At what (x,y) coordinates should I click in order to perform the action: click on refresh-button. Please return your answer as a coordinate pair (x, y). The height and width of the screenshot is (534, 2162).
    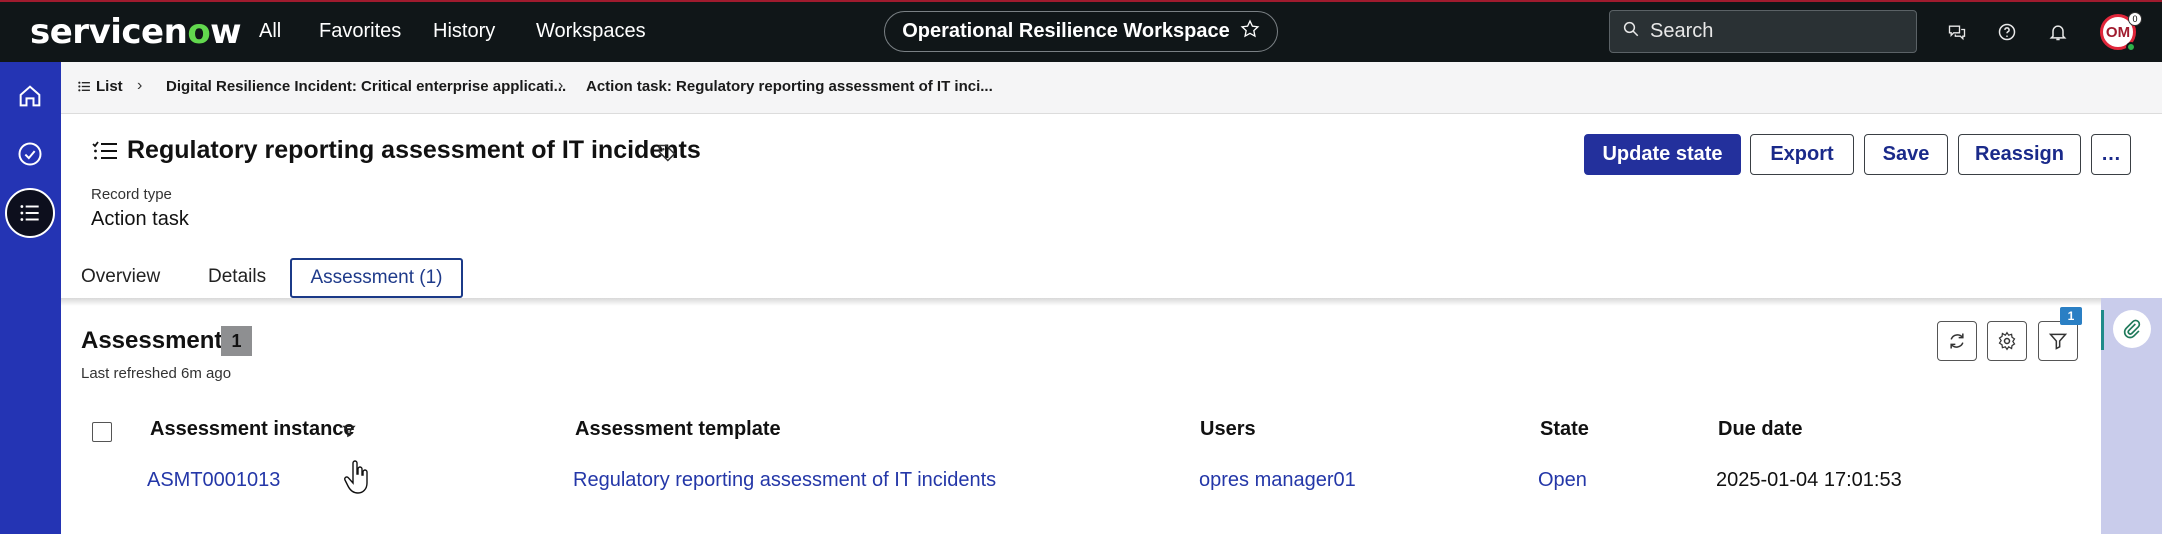
    Looking at the image, I should click on (1957, 341).